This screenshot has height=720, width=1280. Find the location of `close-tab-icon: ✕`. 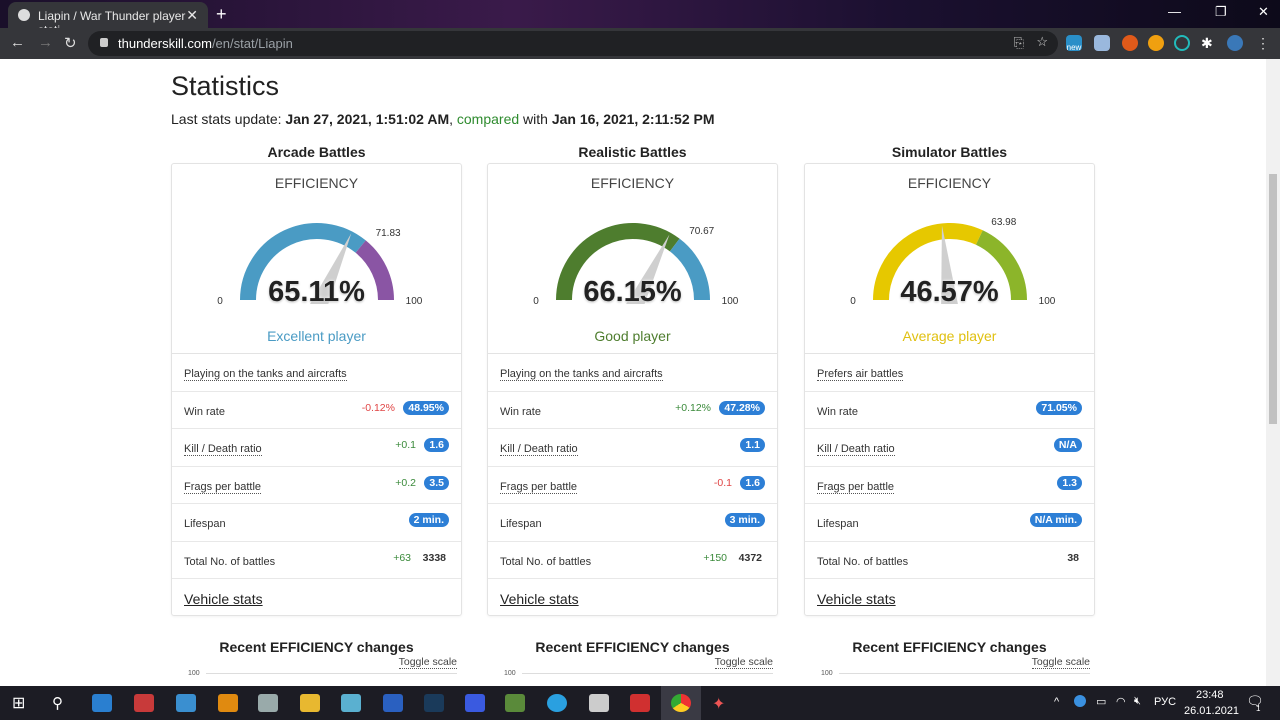

close-tab-icon: ✕ is located at coordinates (192, 15).